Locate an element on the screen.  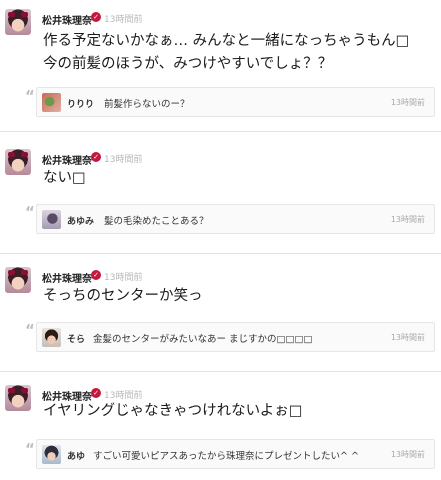
reply-name: あゆみ is located at coordinates (80, 220).